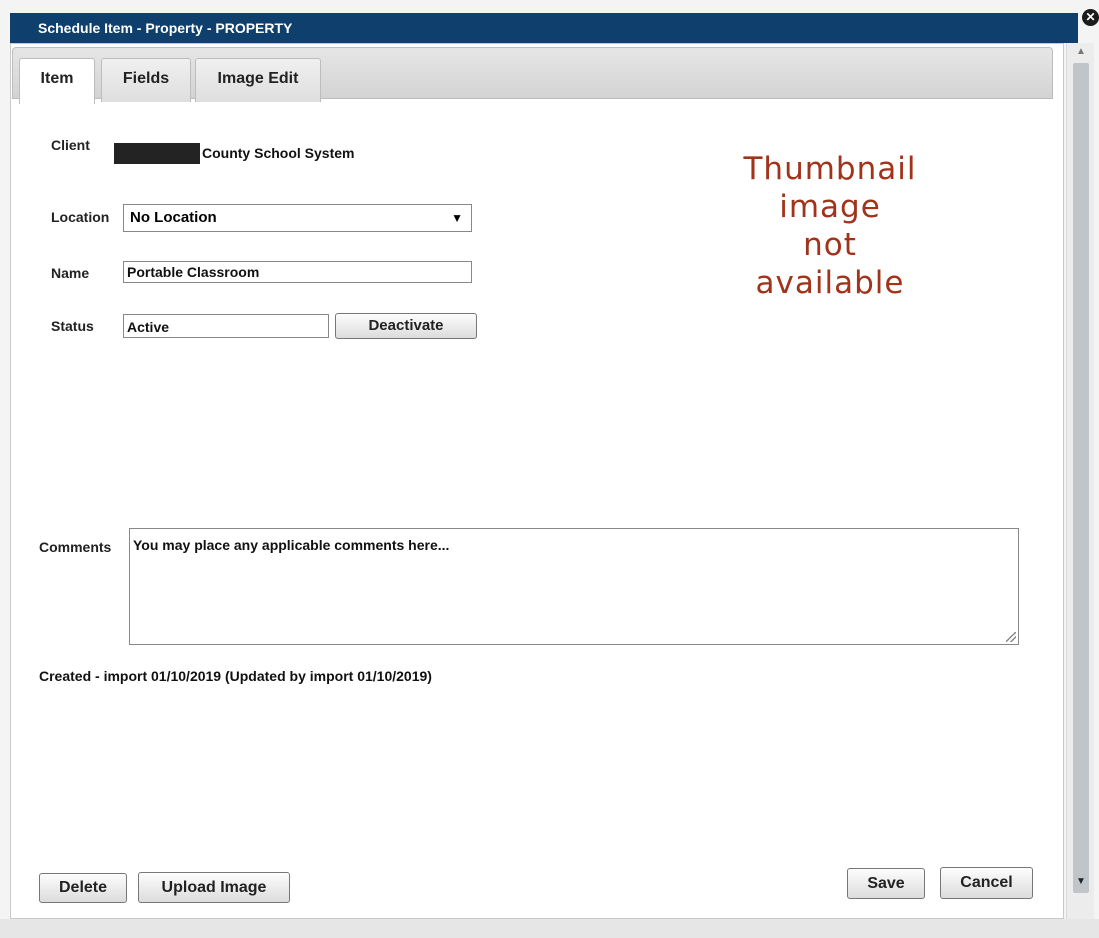  Describe the element at coordinates (146, 80) in the screenshot. I see `tab-fields: Fields` at that location.